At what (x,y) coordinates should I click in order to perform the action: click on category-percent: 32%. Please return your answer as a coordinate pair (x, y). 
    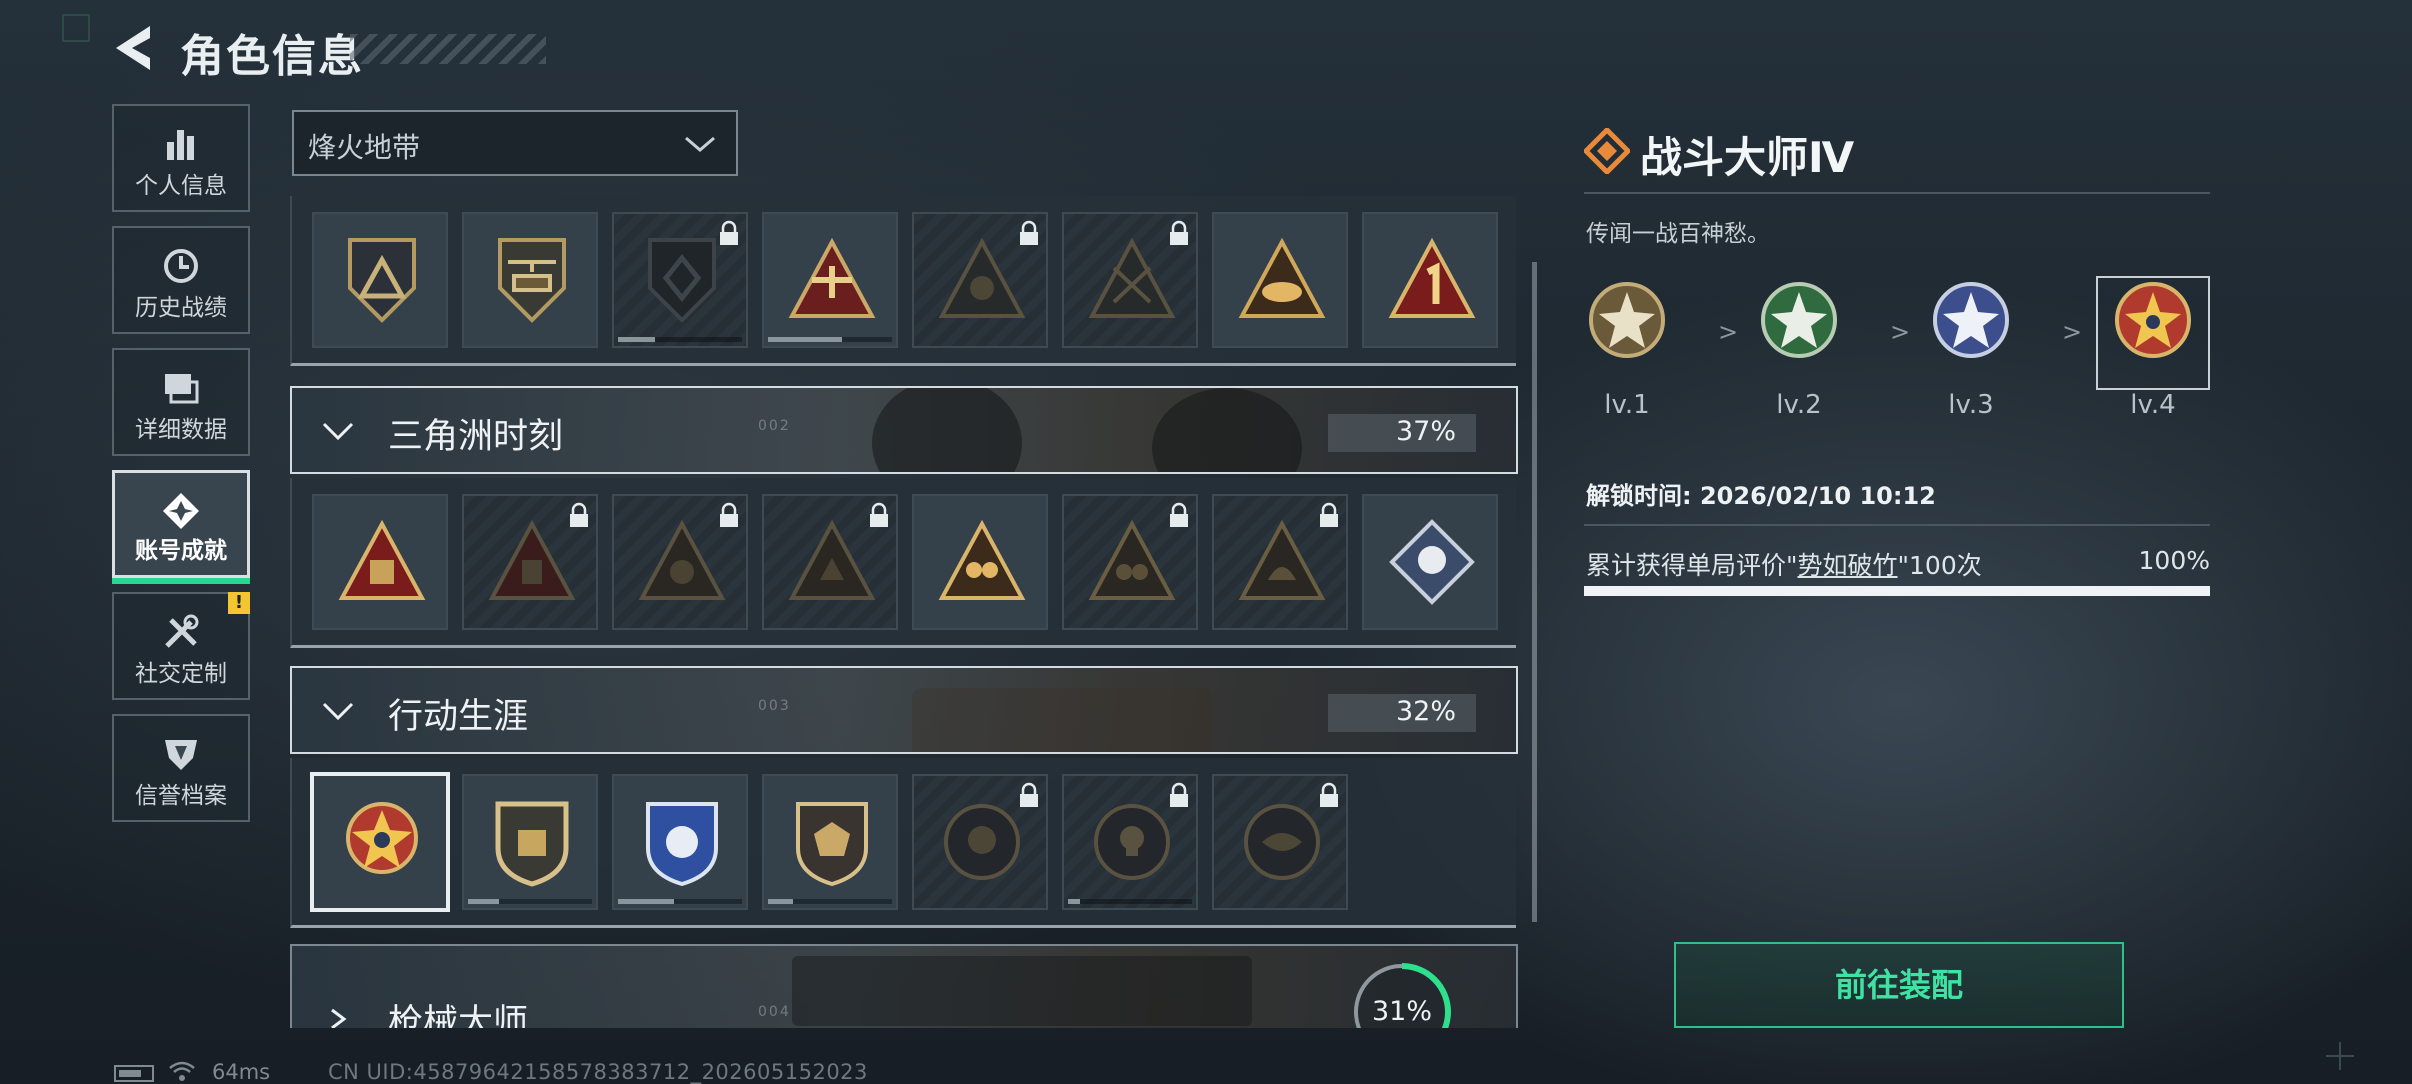
    Looking at the image, I should click on (1425, 711).